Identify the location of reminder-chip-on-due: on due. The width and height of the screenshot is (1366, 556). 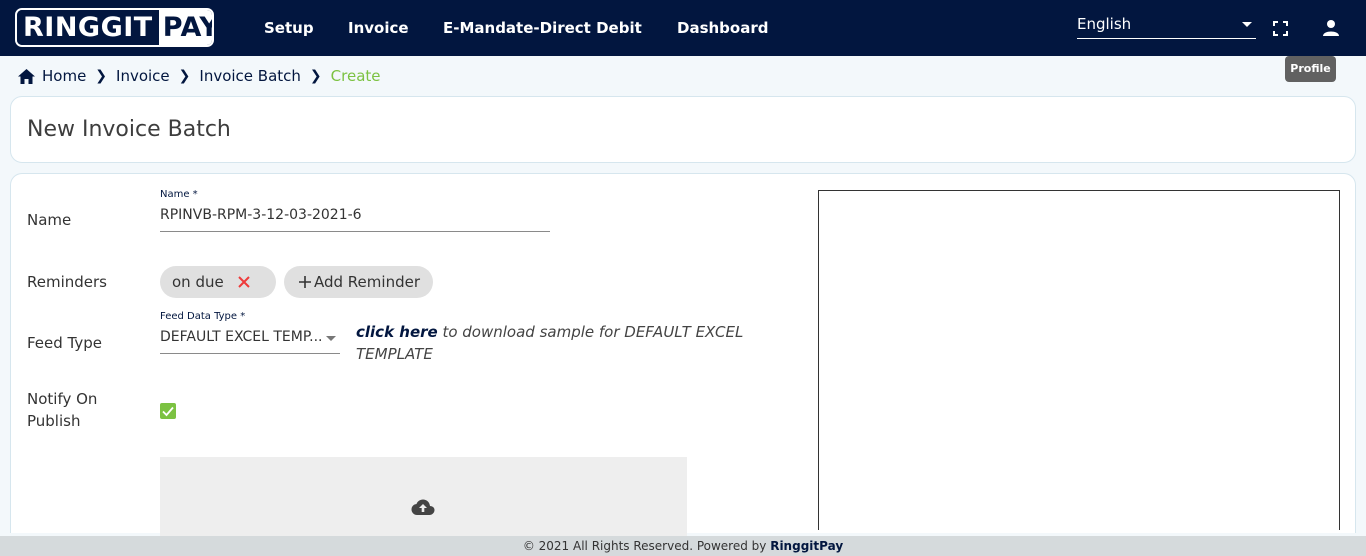
(218, 282).